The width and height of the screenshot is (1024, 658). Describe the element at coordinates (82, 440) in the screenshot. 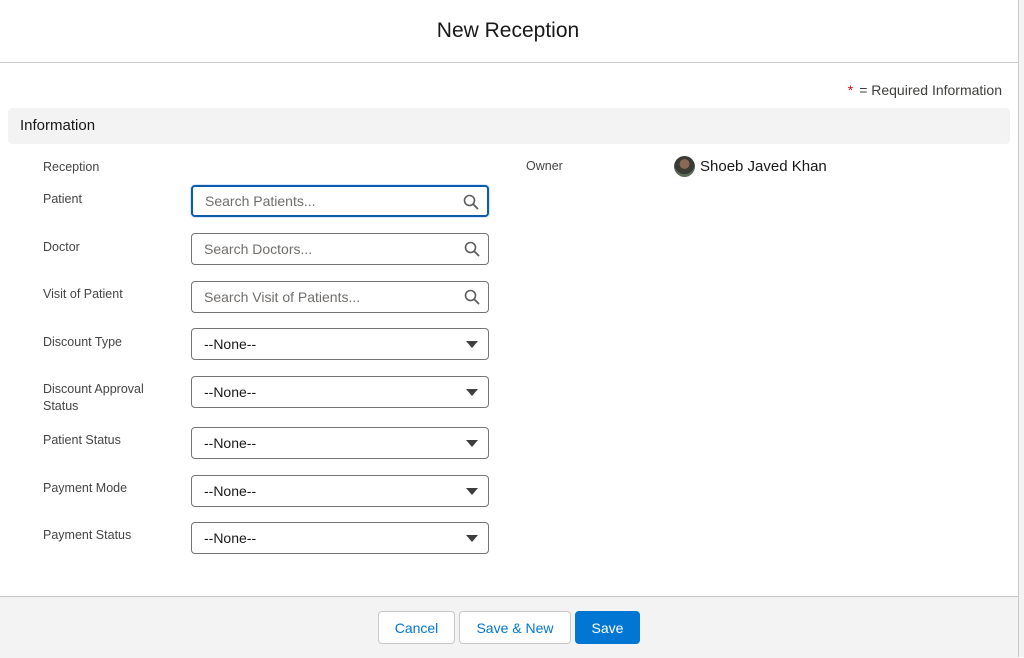

I see `patient-status-label: Patient Status` at that location.